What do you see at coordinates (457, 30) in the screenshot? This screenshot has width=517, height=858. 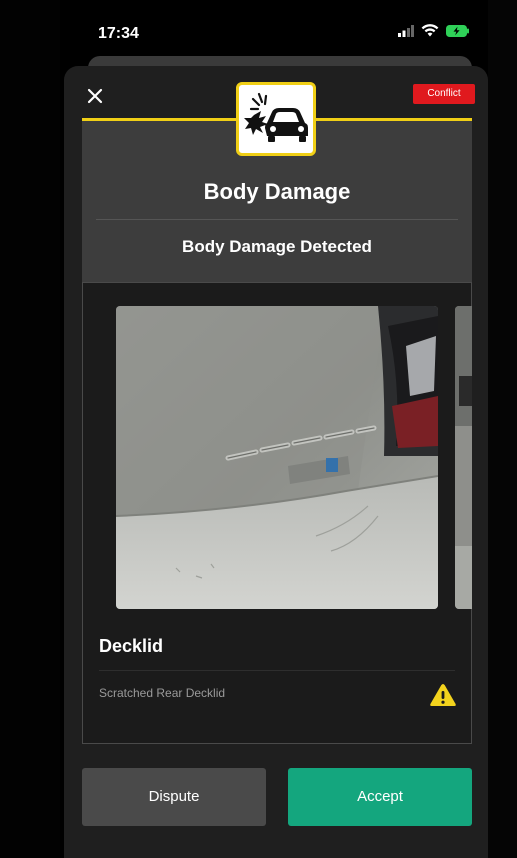 I see `battery-icon` at bounding box center [457, 30].